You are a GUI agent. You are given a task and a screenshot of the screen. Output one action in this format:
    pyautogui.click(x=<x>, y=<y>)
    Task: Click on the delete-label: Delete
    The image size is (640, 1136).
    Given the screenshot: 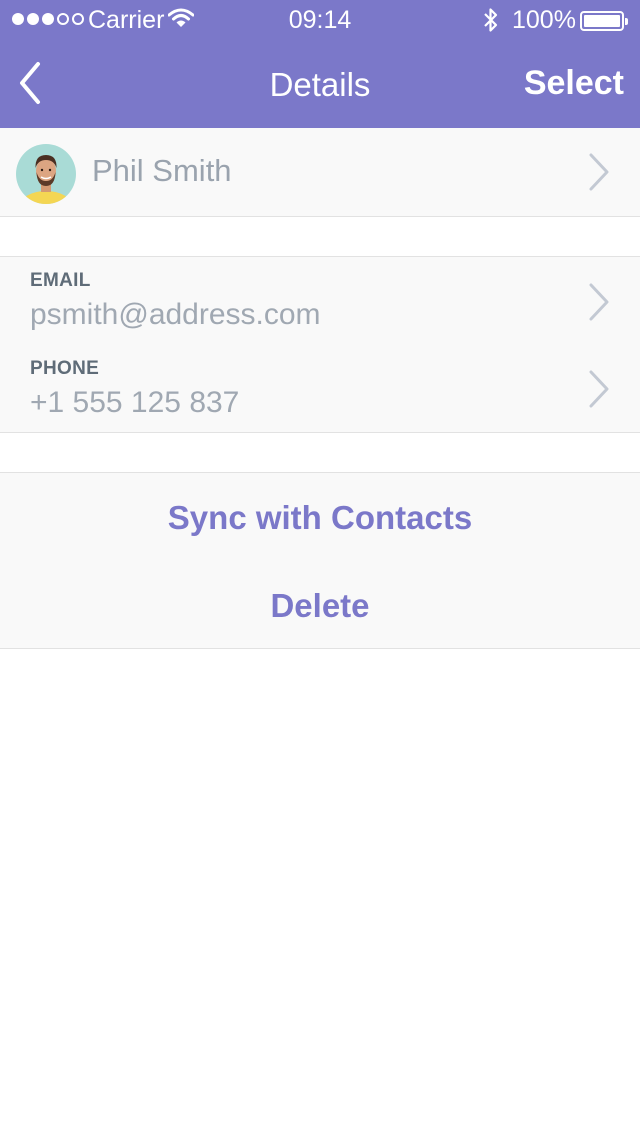 What is the action you would take?
    pyautogui.click(x=320, y=605)
    